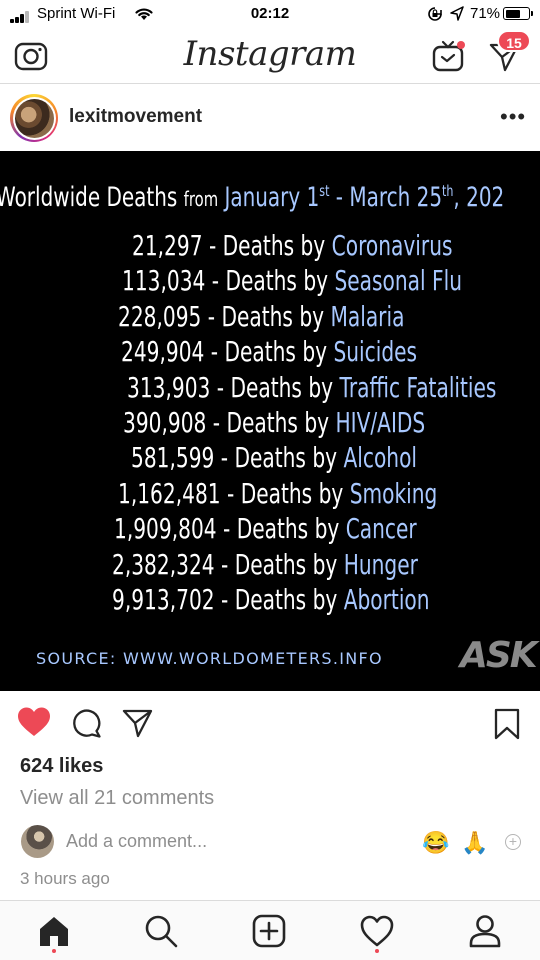 Image resolution: width=540 pixels, height=960 pixels. I want to click on death-cause: Malaria, so click(367, 316).